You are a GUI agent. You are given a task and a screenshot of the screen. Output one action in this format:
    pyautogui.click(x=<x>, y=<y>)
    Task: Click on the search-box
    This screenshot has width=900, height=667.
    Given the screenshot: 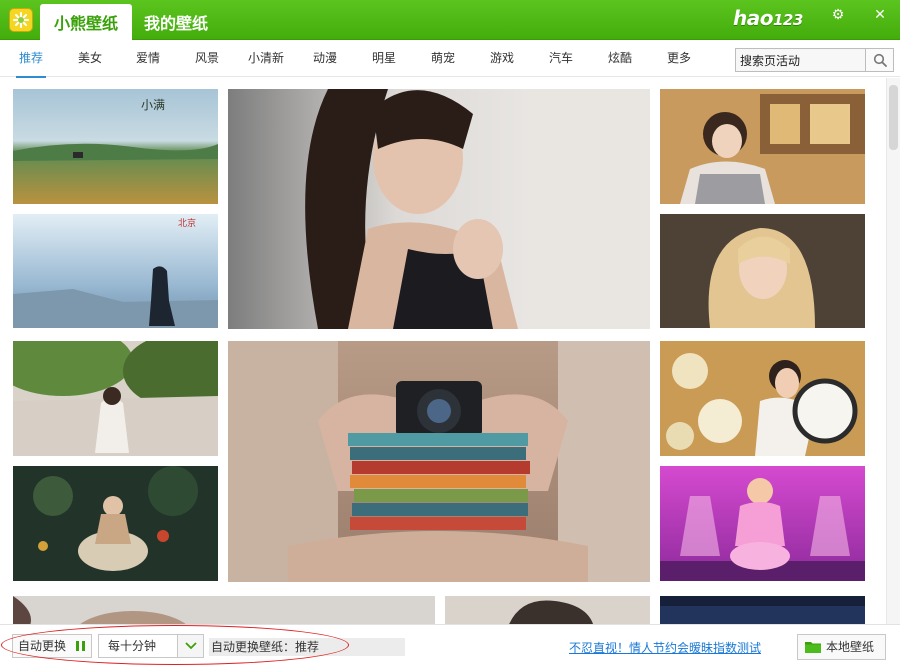 What is the action you would take?
    pyautogui.click(x=814, y=60)
    